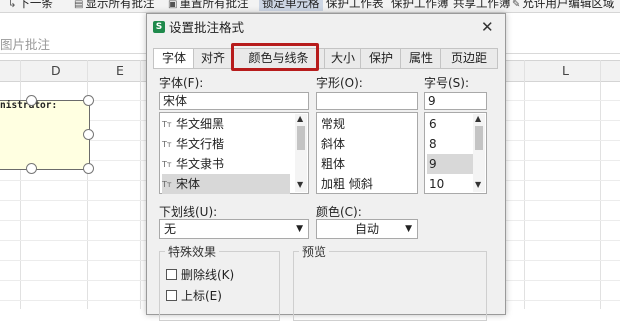 This screenshot has height=321, width=620. Describe the element at coordinates (347, 184) in the screenshot. I see `list-item: 加粗 倾斜` at that location.